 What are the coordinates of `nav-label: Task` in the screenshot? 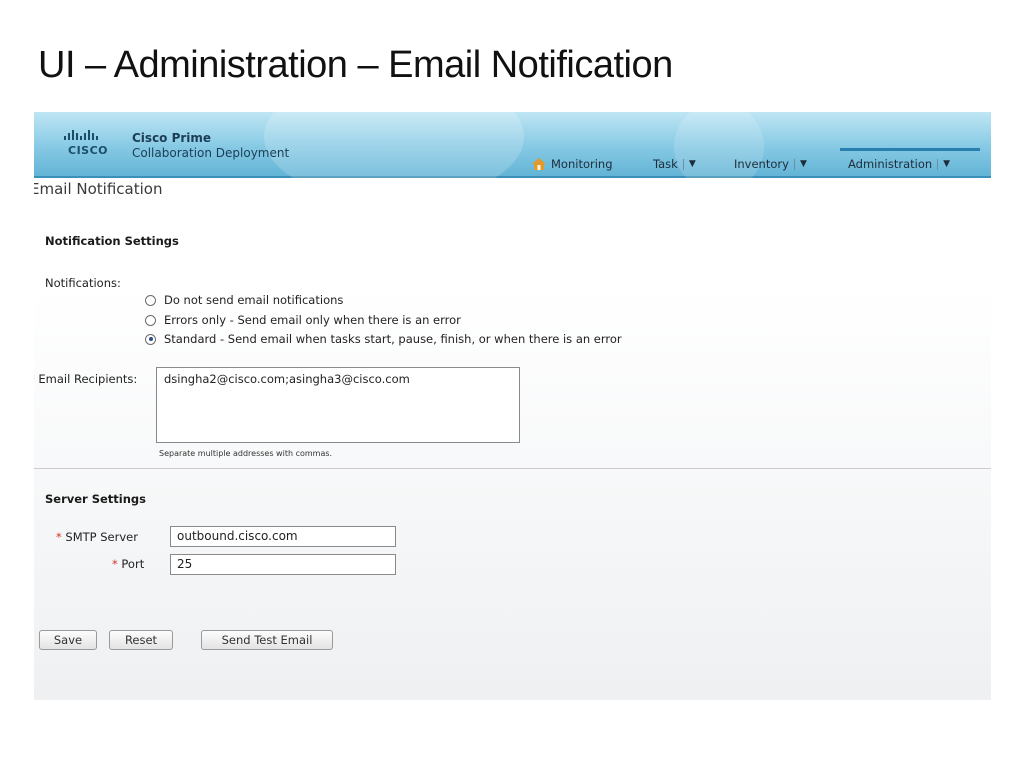 It's located at (665, 164).